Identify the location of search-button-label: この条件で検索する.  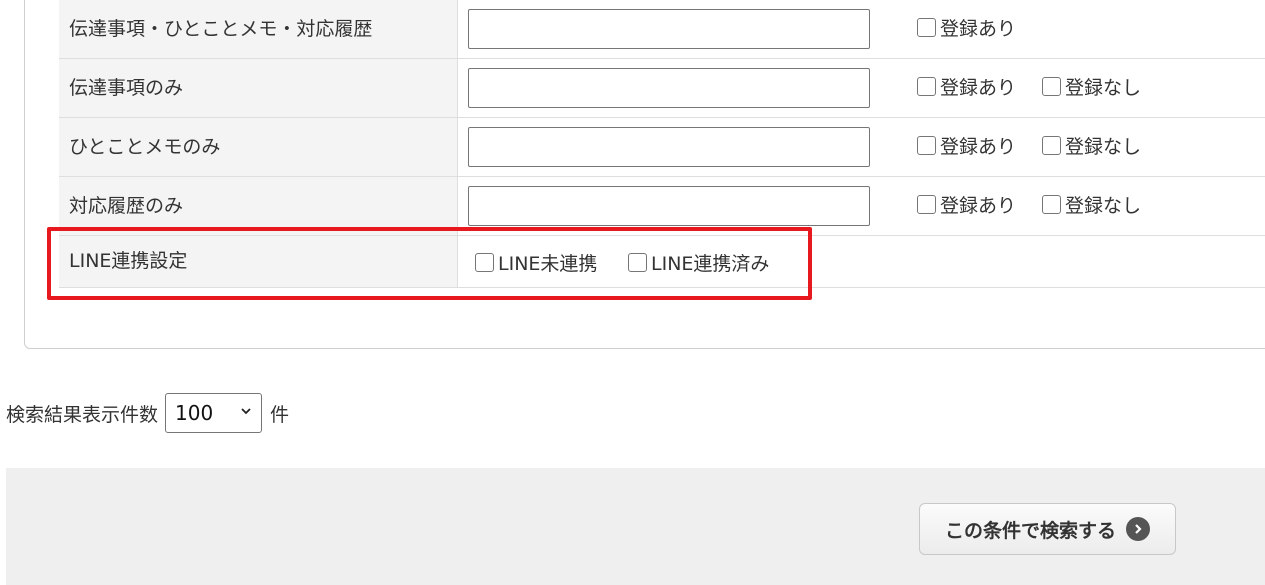
(1030, 530).